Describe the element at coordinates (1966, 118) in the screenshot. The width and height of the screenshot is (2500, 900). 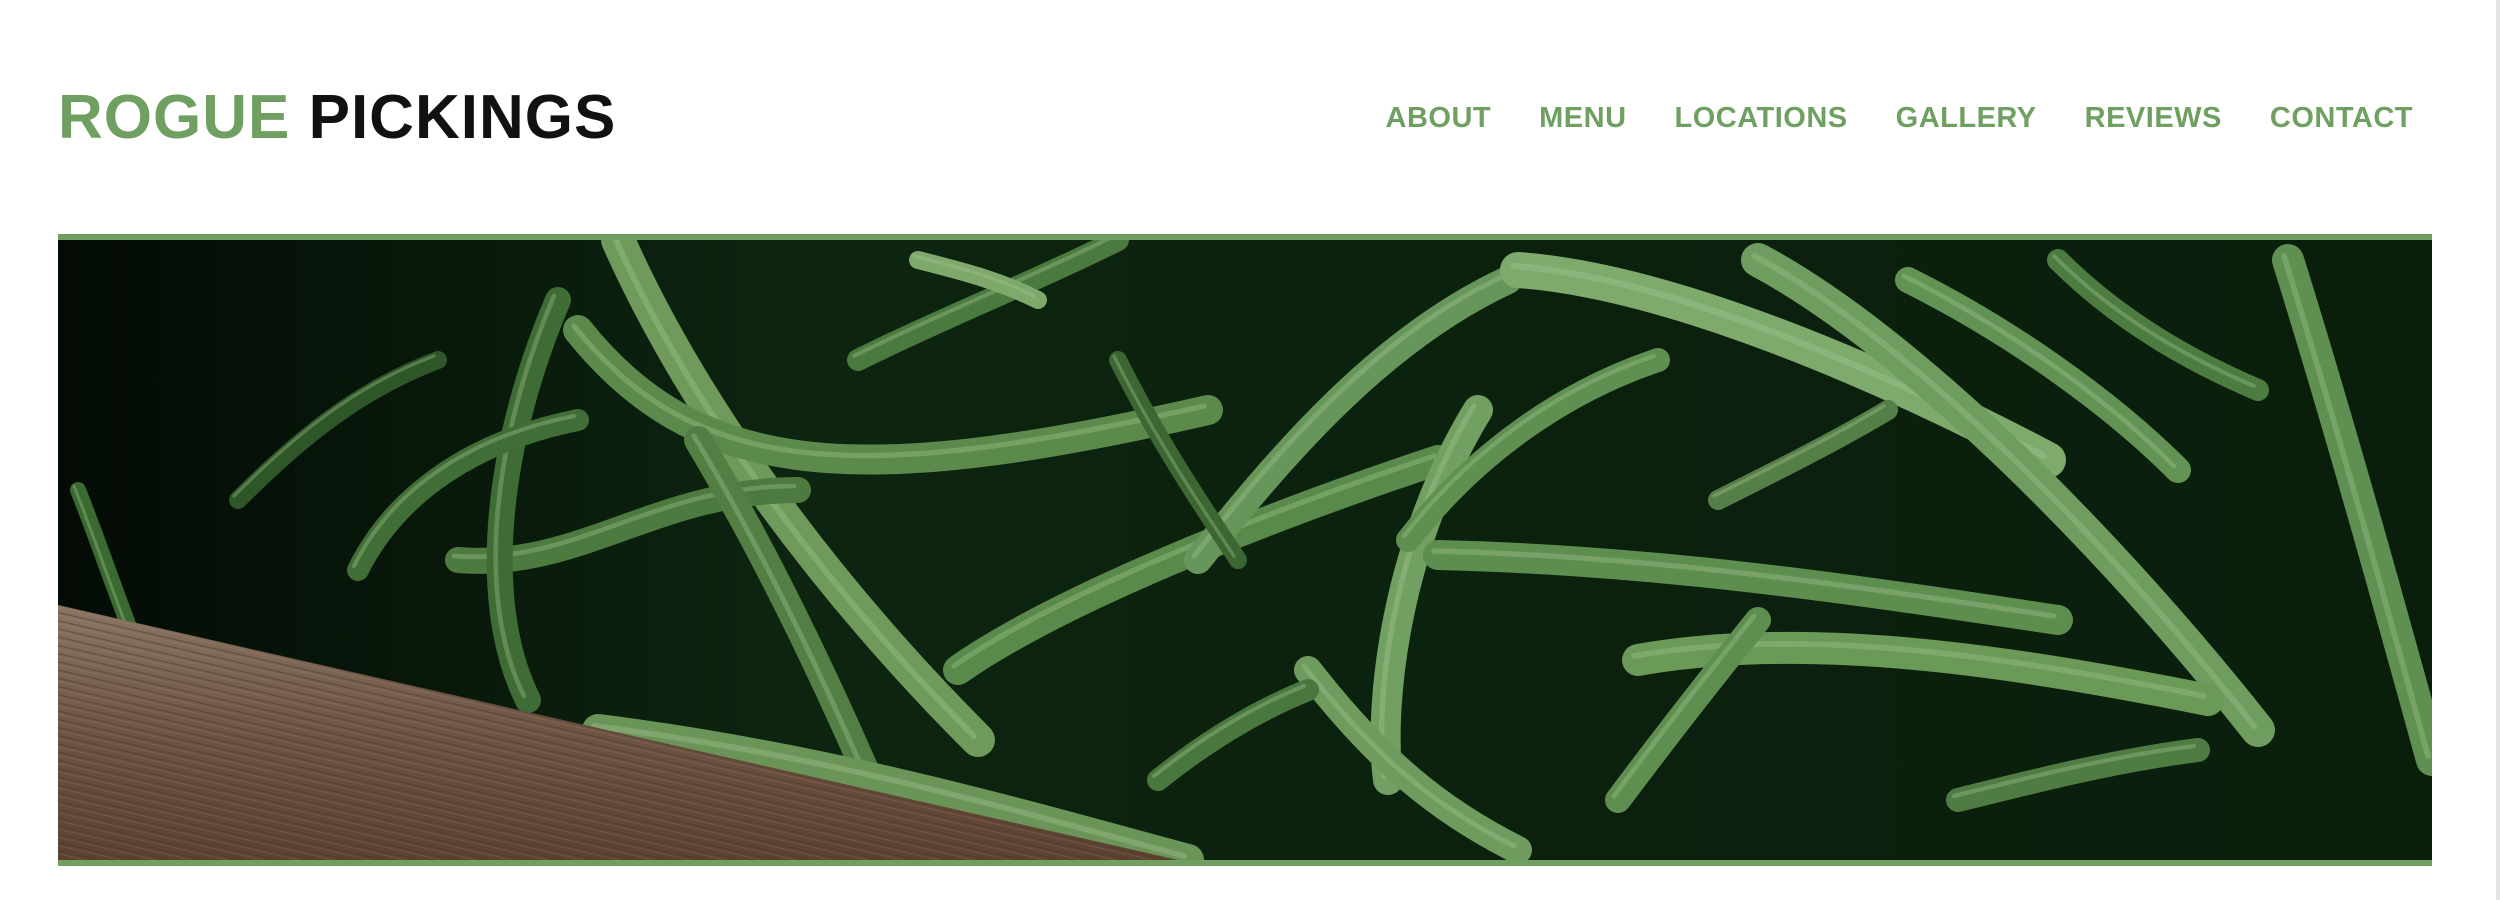
I see `nav-gallery: GALLERY` at that location.